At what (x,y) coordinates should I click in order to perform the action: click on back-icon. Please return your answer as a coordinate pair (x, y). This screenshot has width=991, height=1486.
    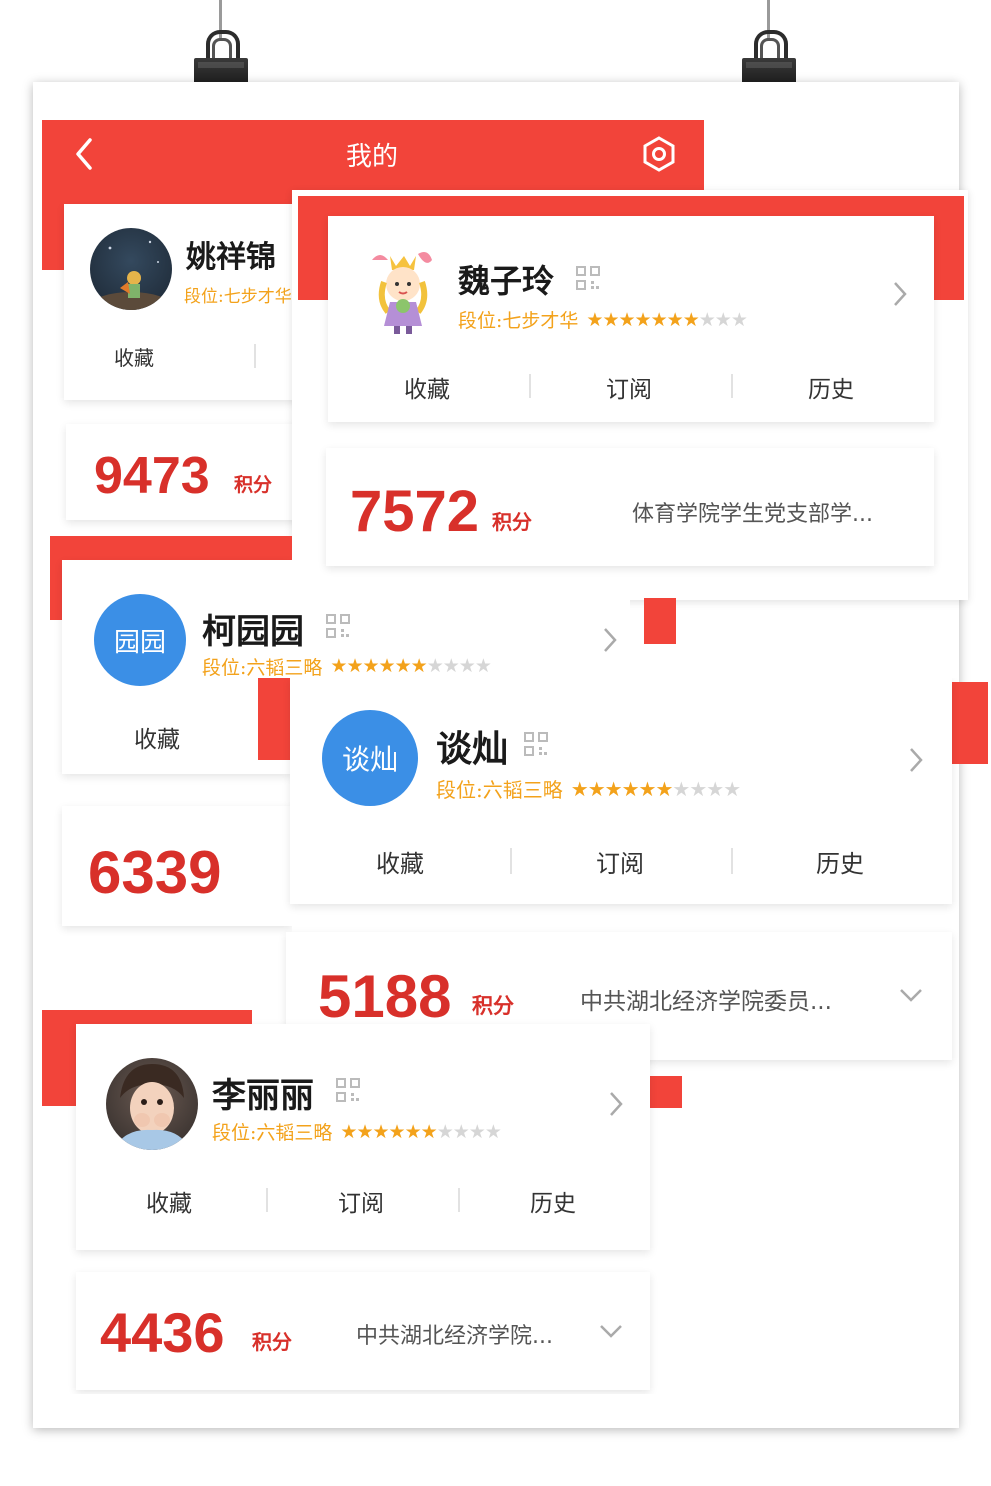
    Looking at the image, I should click on (85, 154).